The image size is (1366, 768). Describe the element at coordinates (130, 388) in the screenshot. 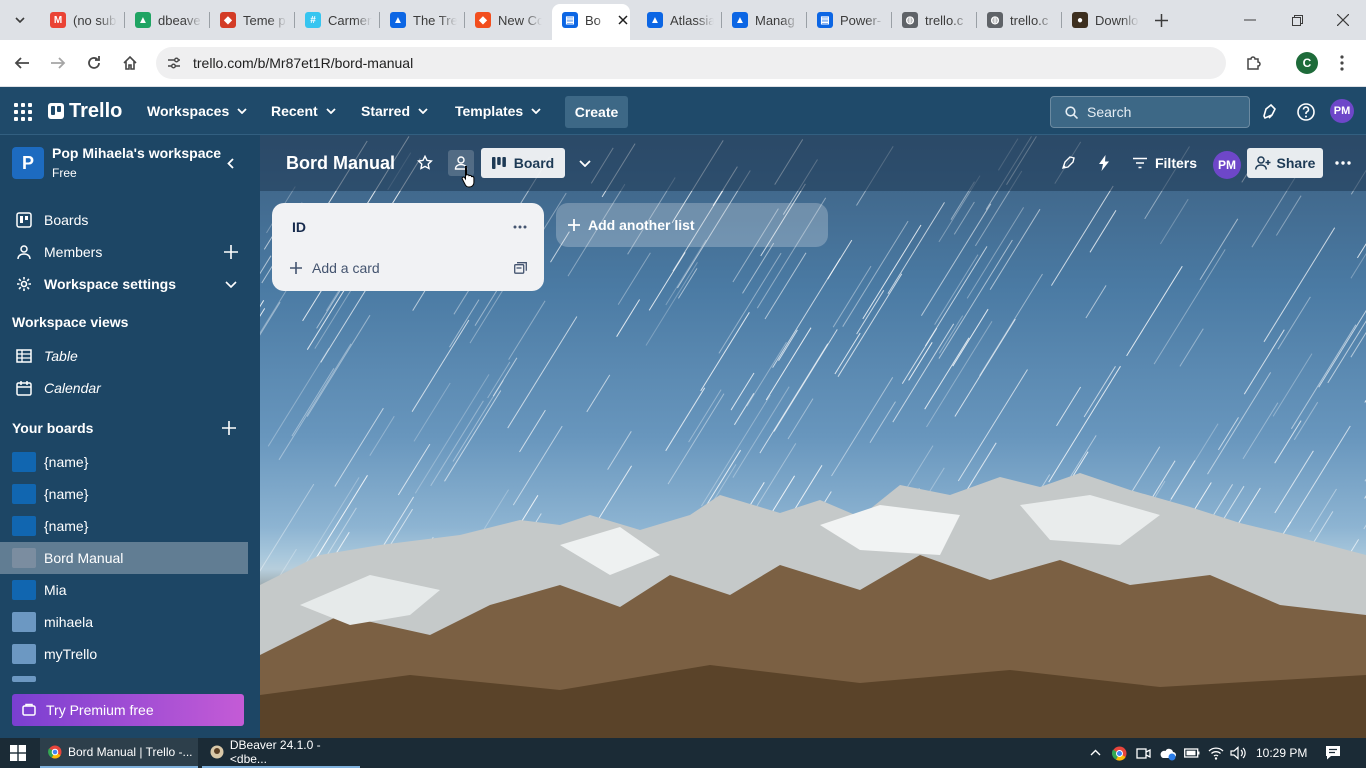

I see `sidebar-item-calendar: Calendar` at that location.